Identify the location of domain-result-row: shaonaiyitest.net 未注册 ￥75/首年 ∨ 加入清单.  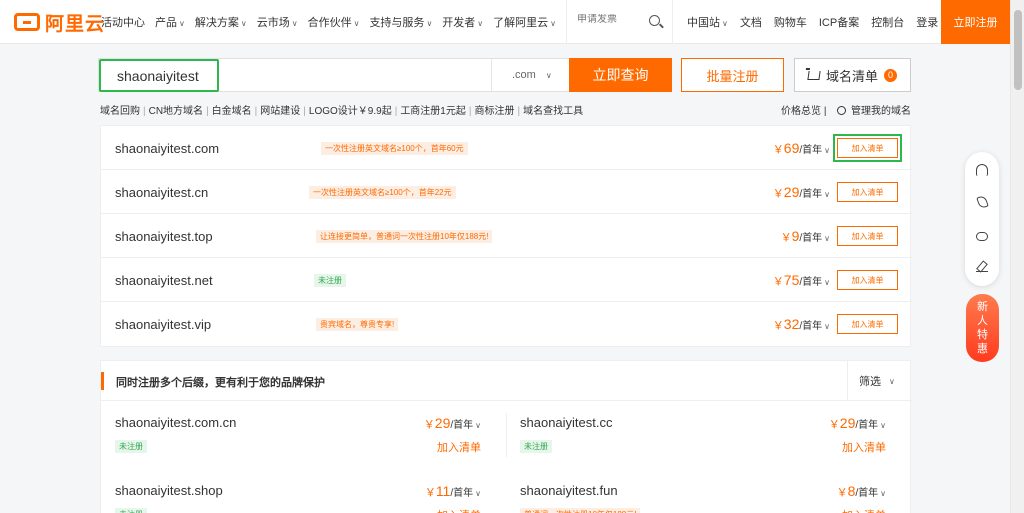
(506, 280).